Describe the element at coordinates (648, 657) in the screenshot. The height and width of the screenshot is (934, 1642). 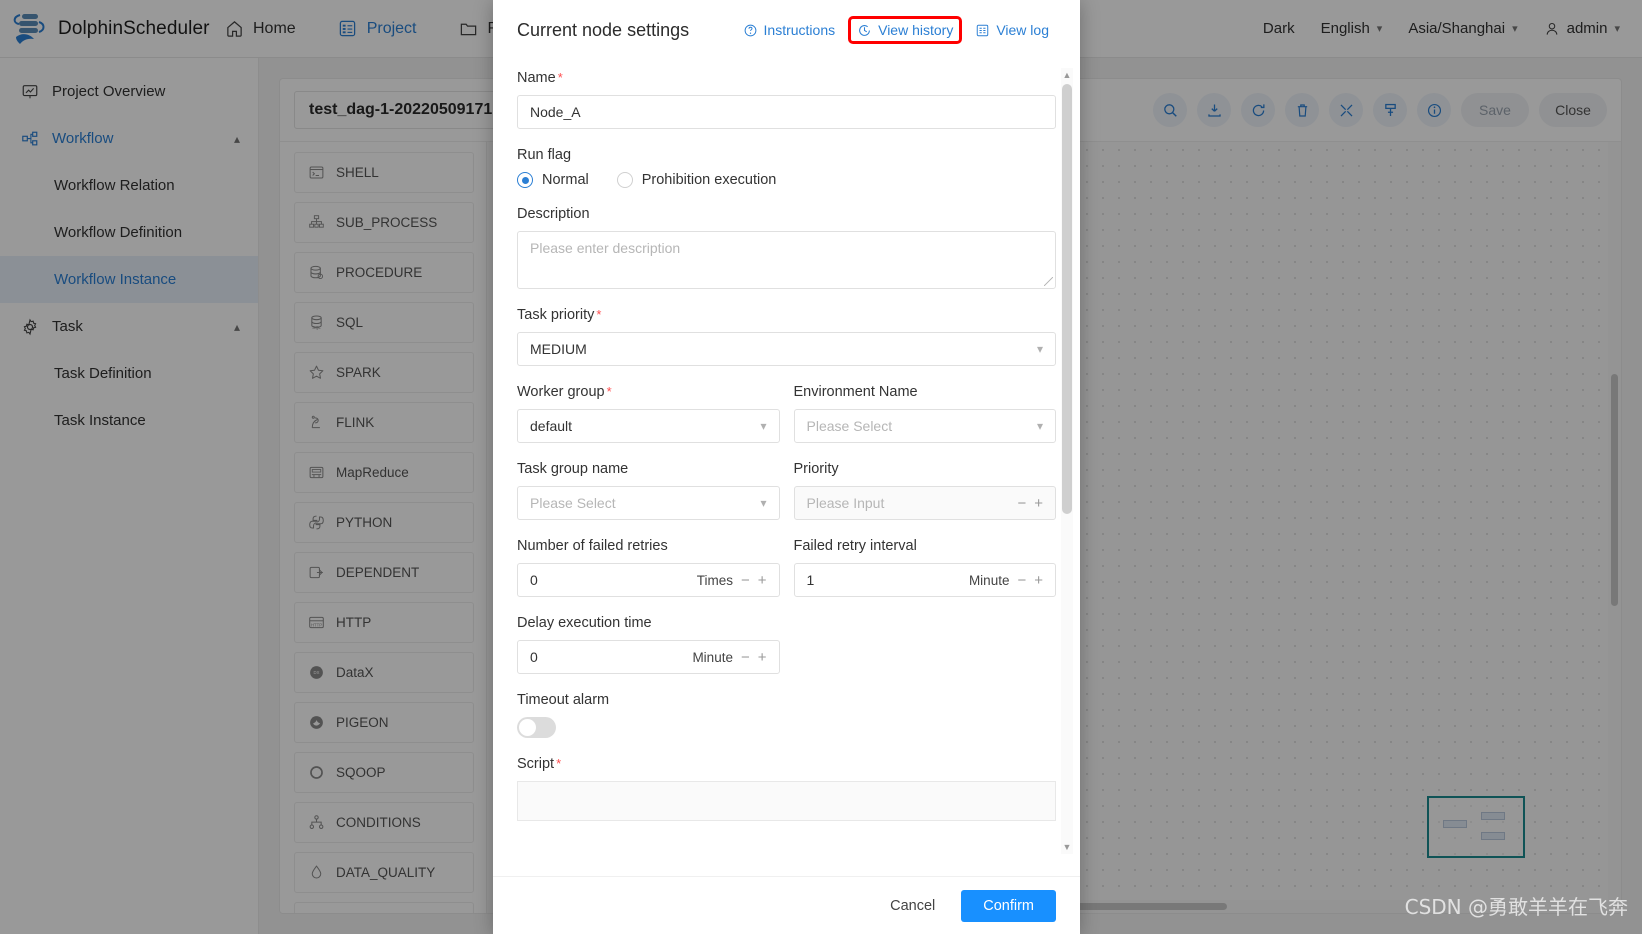
I see `delay-execution-stepper: 0 Minute − +` at that location.